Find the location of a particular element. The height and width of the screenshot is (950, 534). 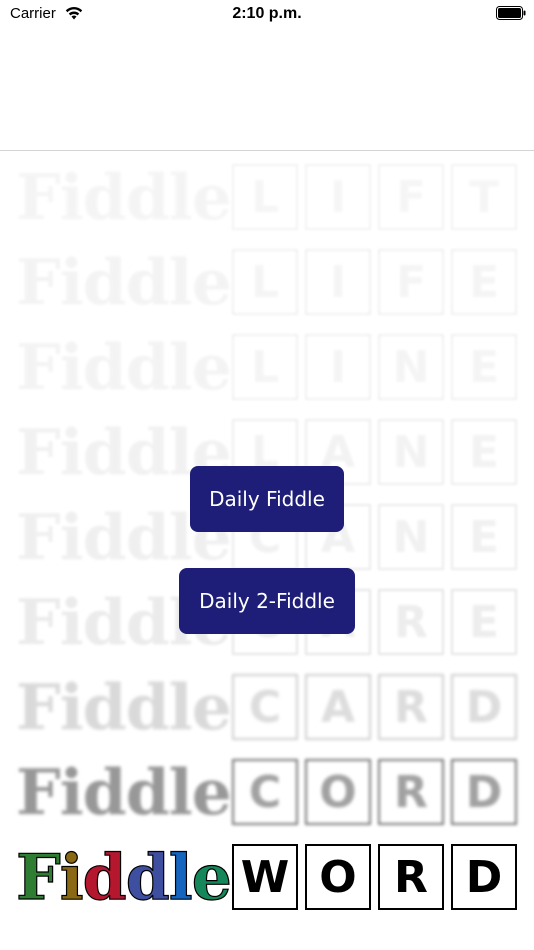

letter-tile: W is located at coordinates (265, 877).